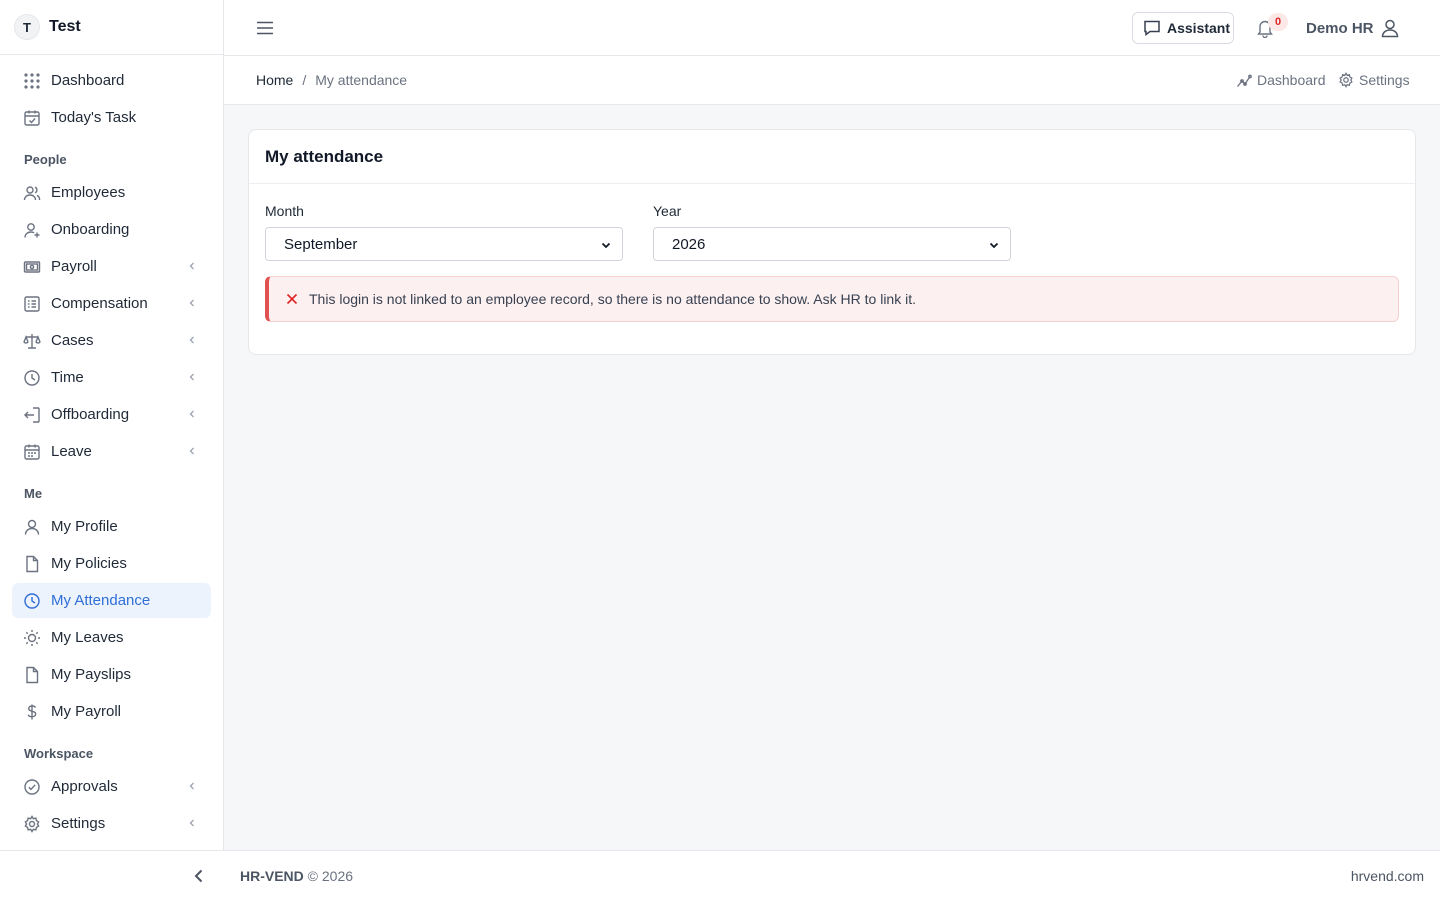  I want to click on quick-link-settings: Settings, so click(1374, 80).